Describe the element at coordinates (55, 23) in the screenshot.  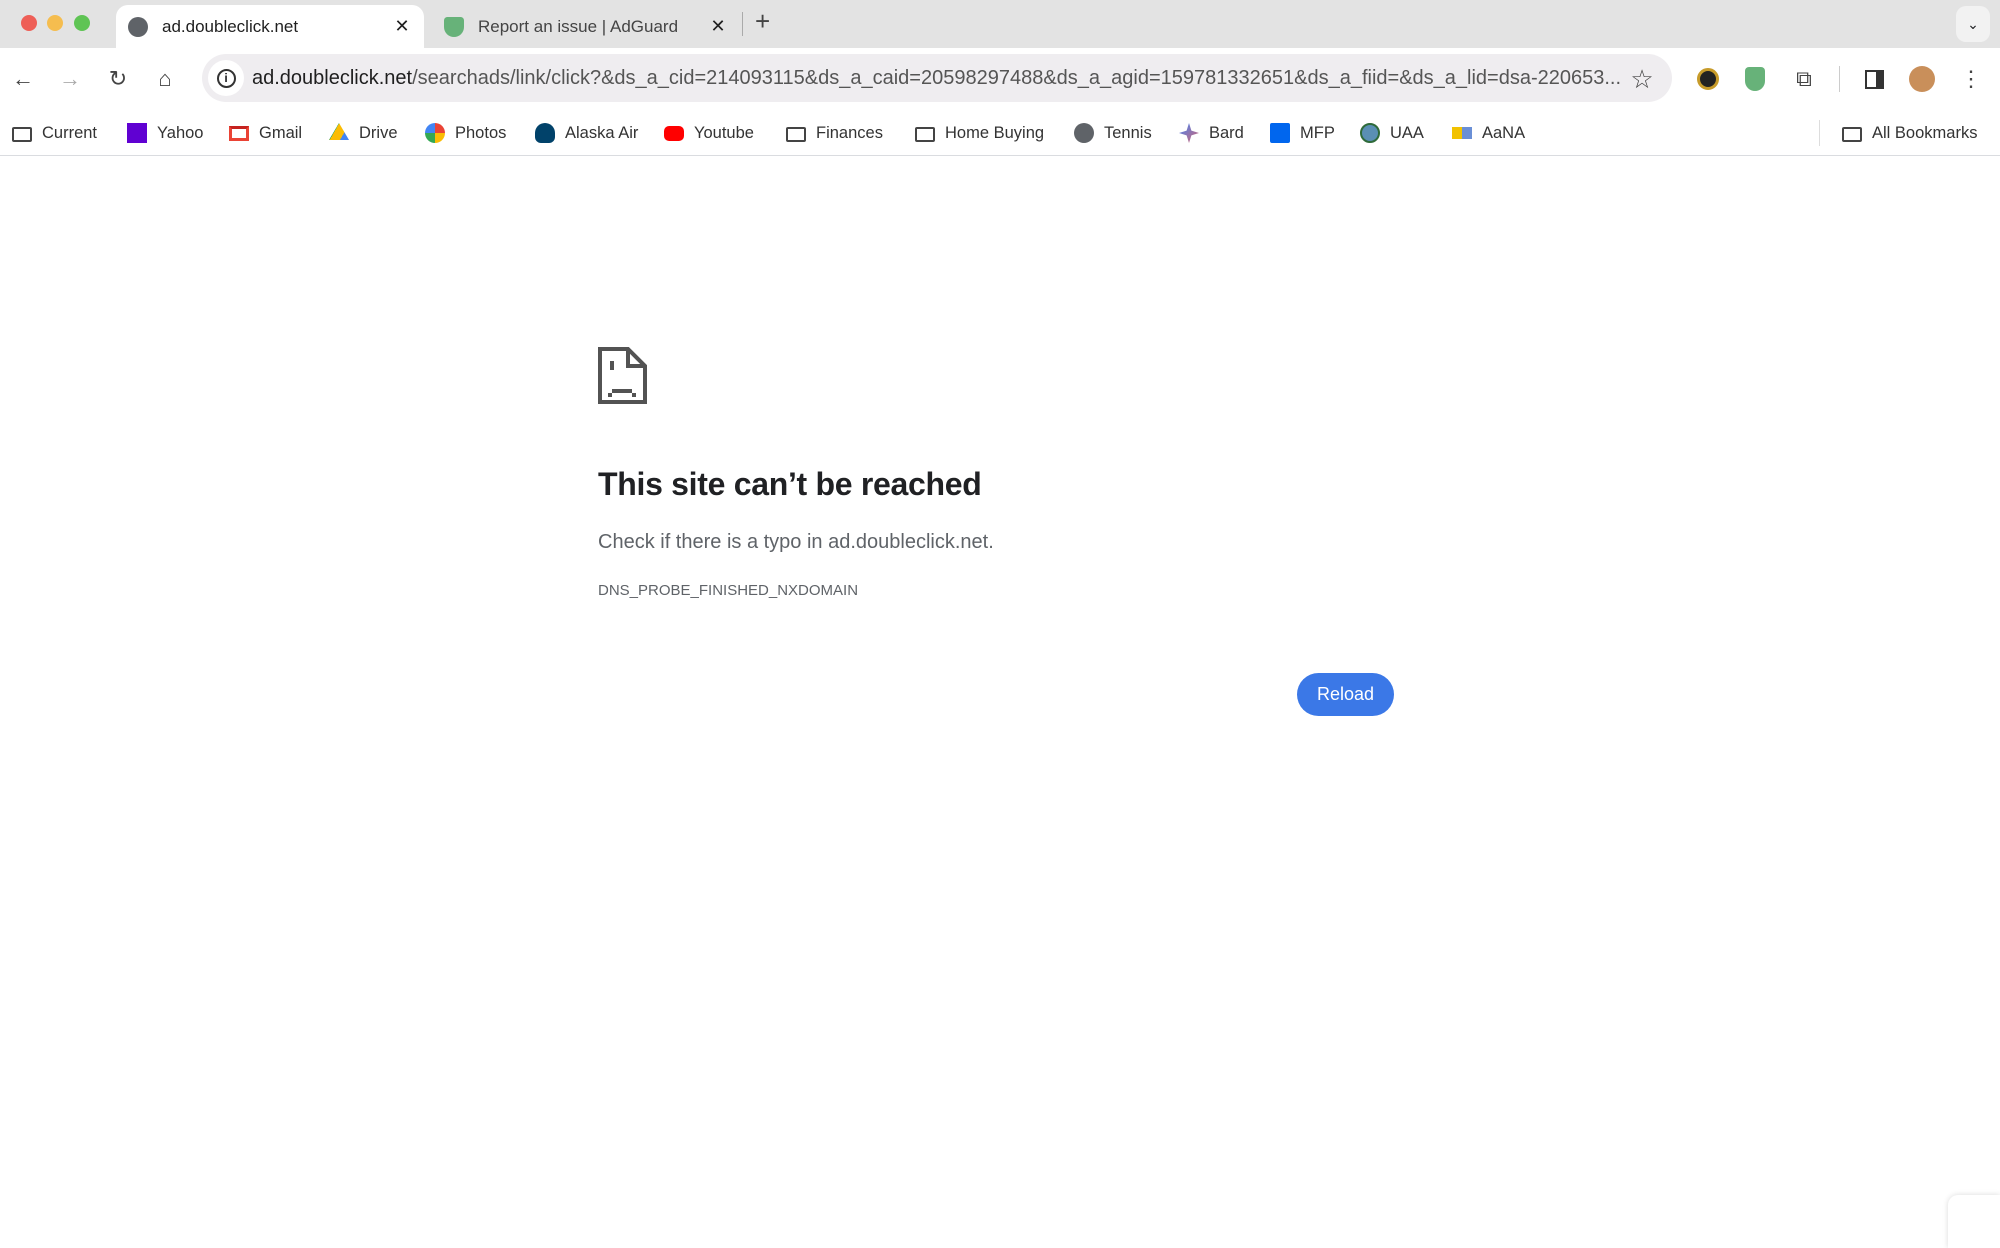
I see `minimize-window-button` at that location.